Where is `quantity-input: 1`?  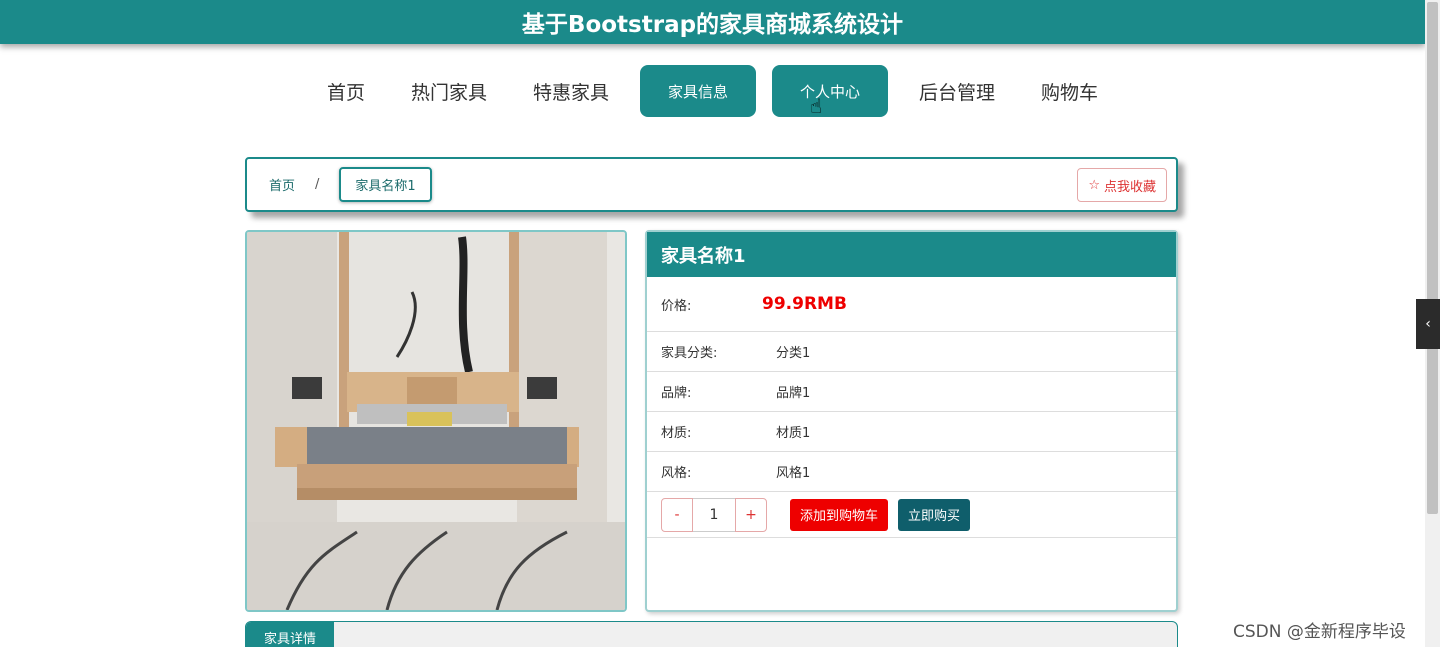
quantity-input: 1 is located at coordinates (714, 514).